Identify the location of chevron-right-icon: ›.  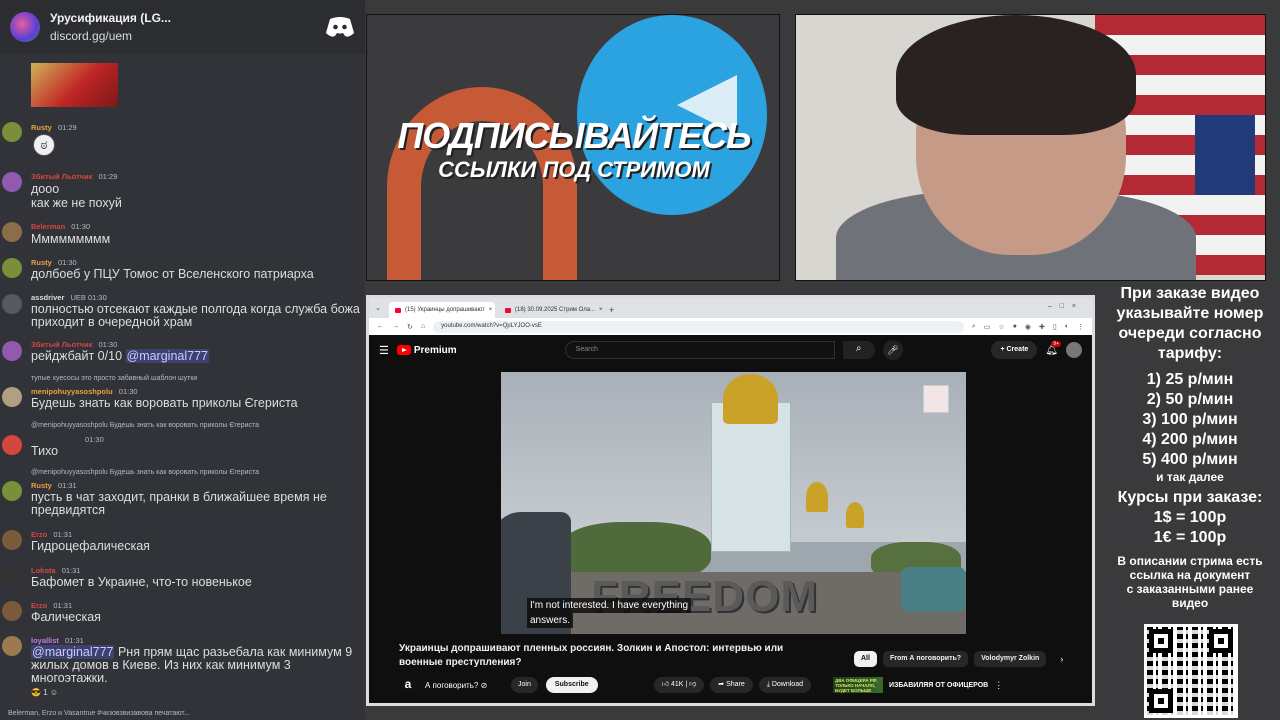
(1061, 659).